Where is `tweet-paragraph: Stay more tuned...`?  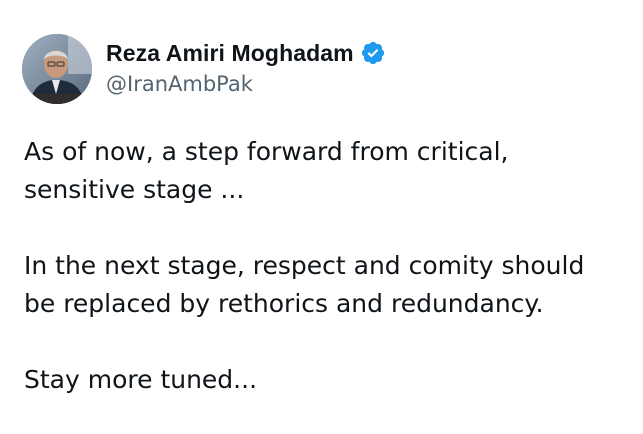
tweet-paragraph: Stay more tuned... is located at coordinates (324, 380).